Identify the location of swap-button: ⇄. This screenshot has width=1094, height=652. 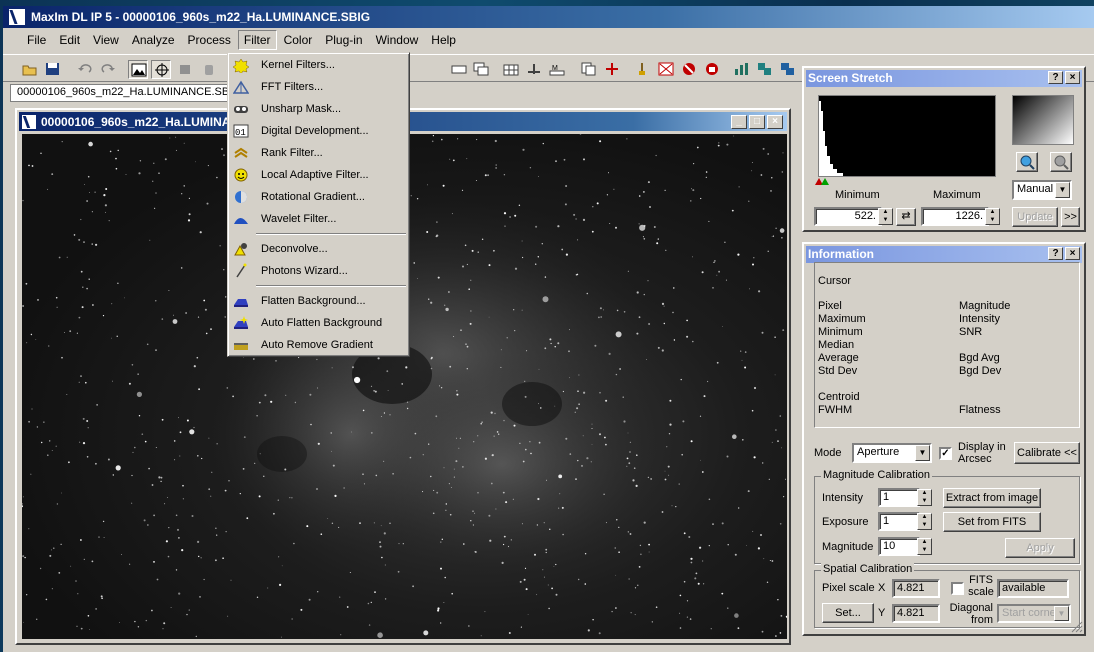
(906, 217).